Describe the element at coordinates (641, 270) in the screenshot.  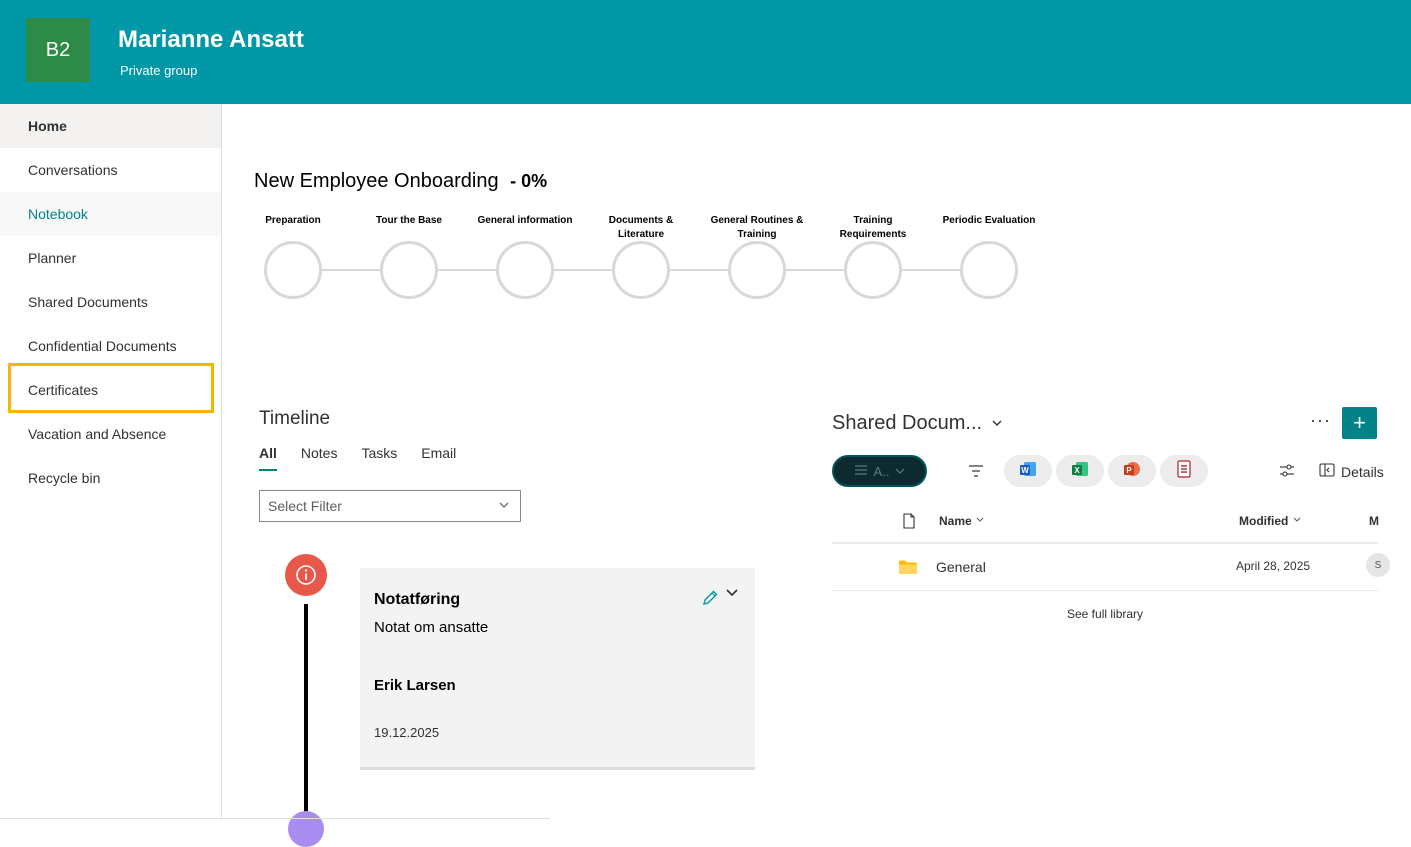
I see `step-circle-documents-literature` at that location.